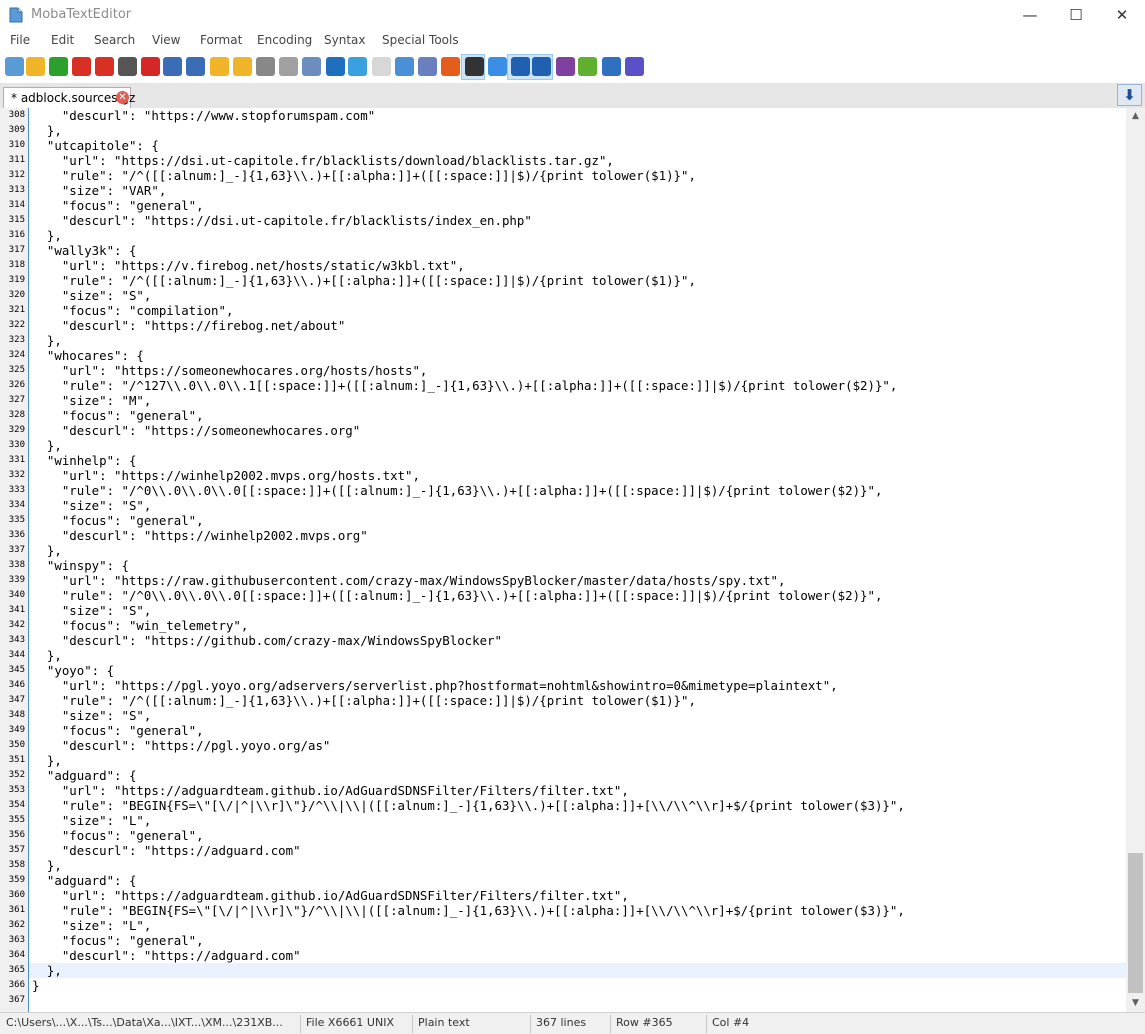 The height and width of the screenshot is (1034, 1145). Describe the element at coordinates (92, 925) in the screenshot. I see `code-line: "size": "L",` at that location.